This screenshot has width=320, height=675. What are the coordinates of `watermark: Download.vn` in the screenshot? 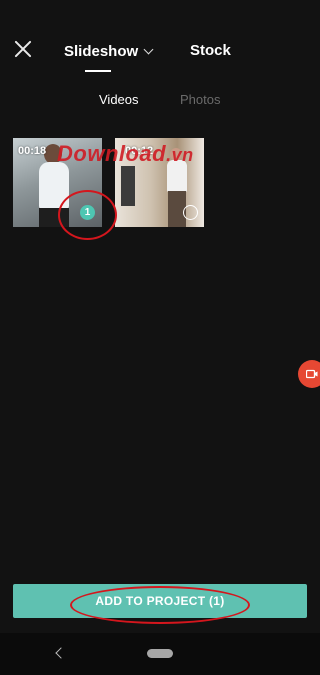 It's located at (125, 154).